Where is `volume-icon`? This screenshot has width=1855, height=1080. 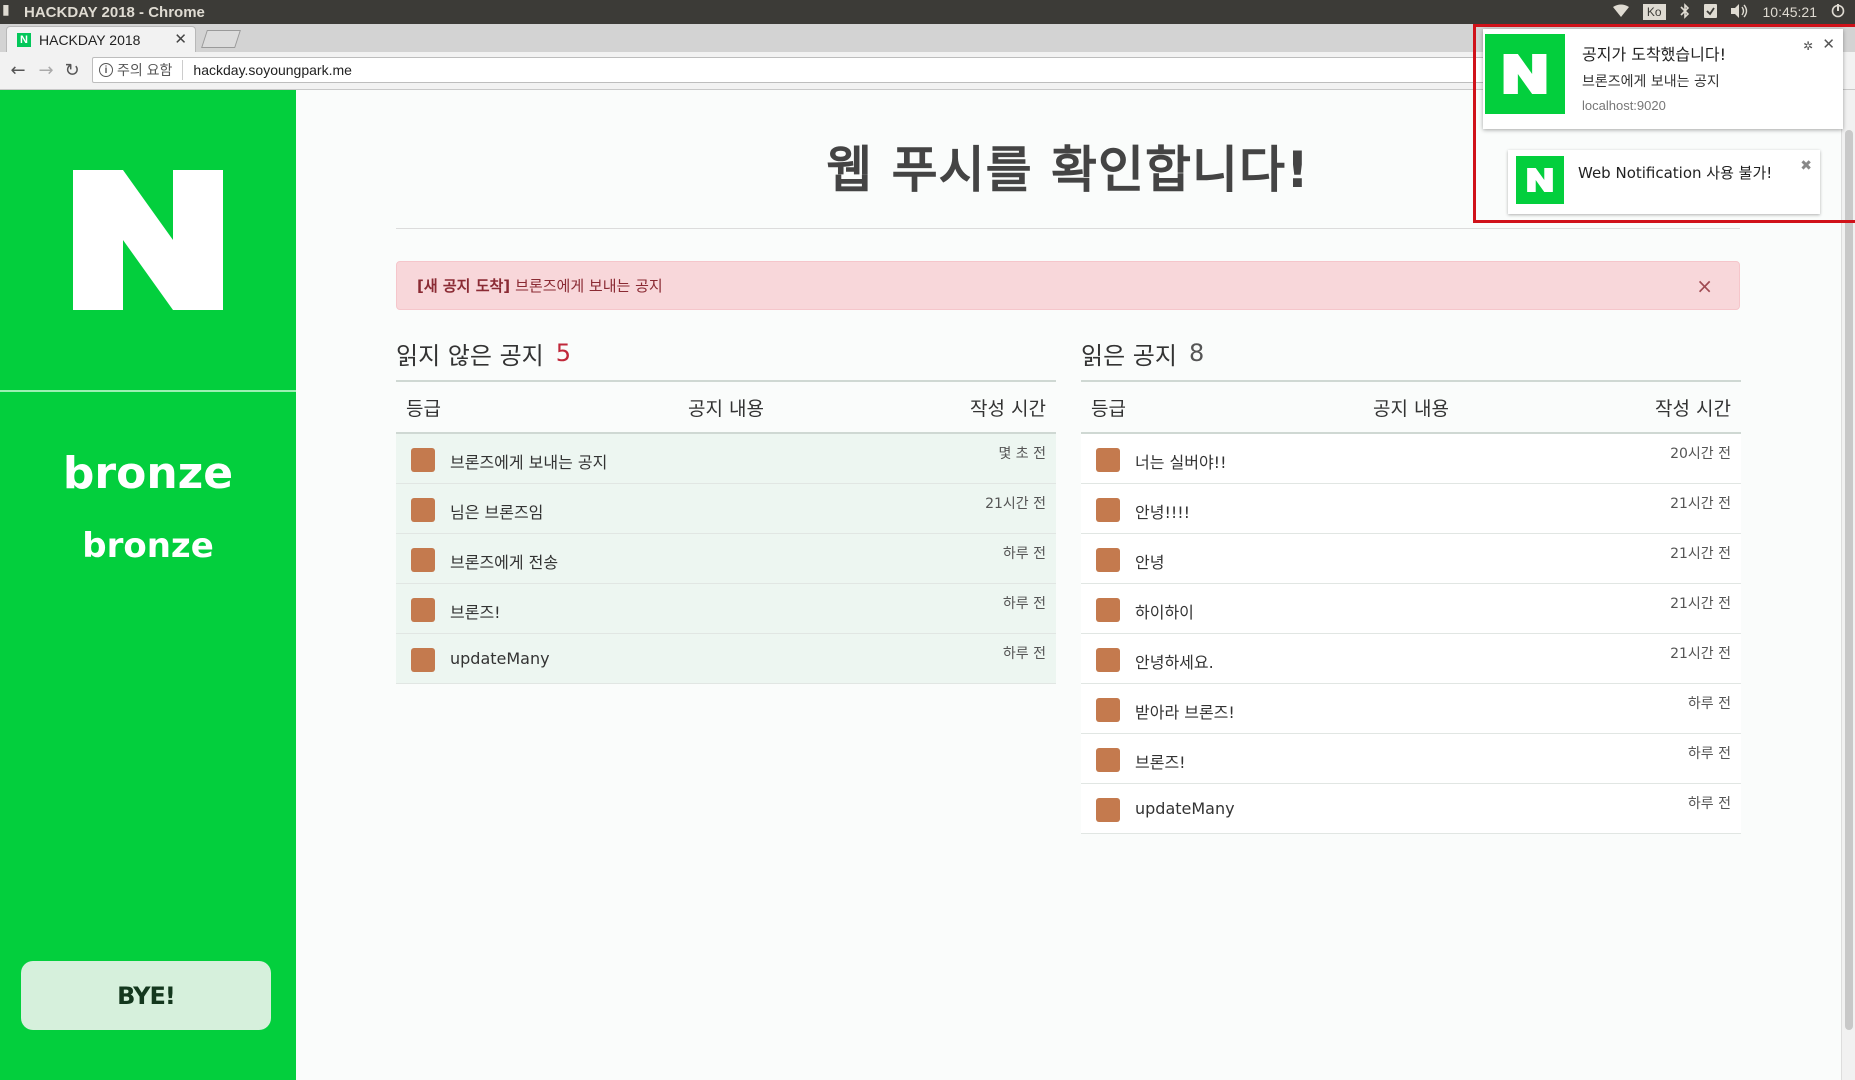 volume-icon is located at coordinates (1739, 12).